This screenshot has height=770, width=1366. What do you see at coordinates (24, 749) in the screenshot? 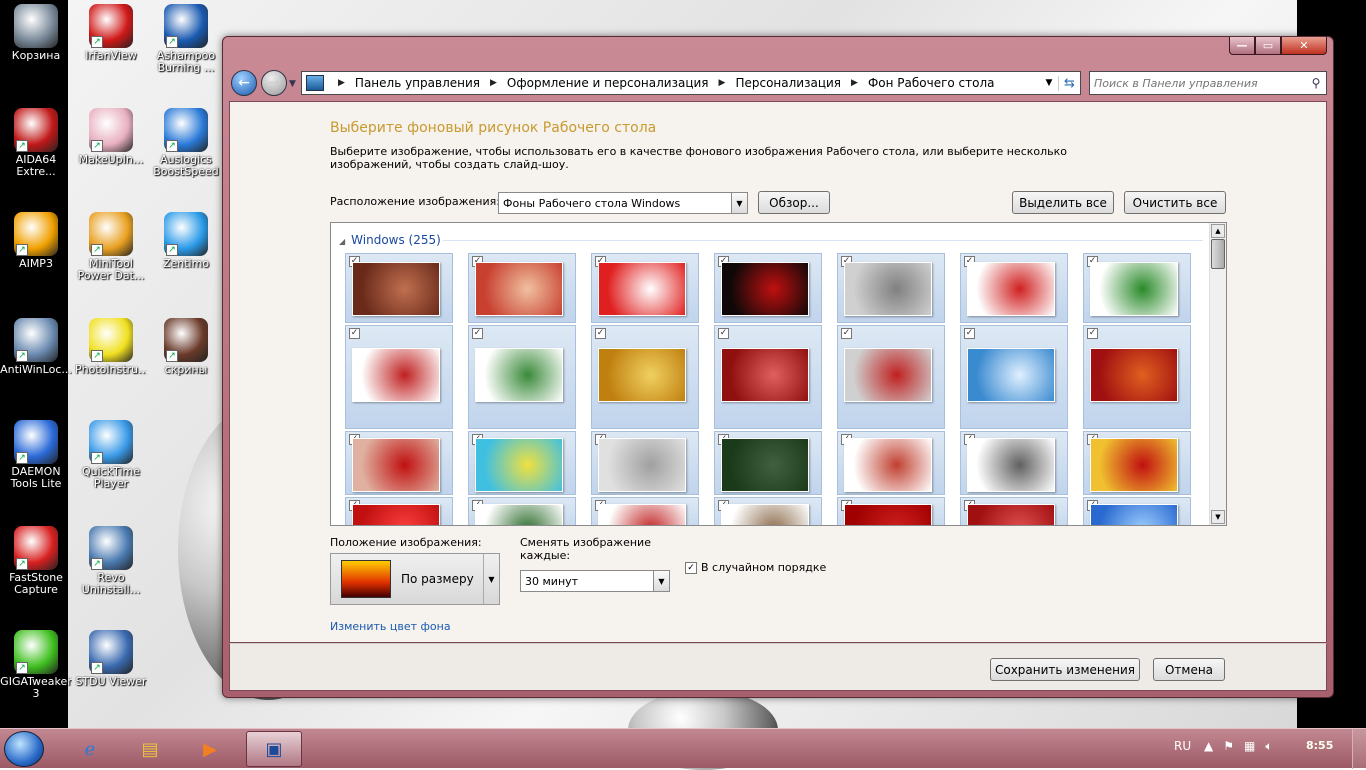
I see `start-button` at bounding box center [24, 749].